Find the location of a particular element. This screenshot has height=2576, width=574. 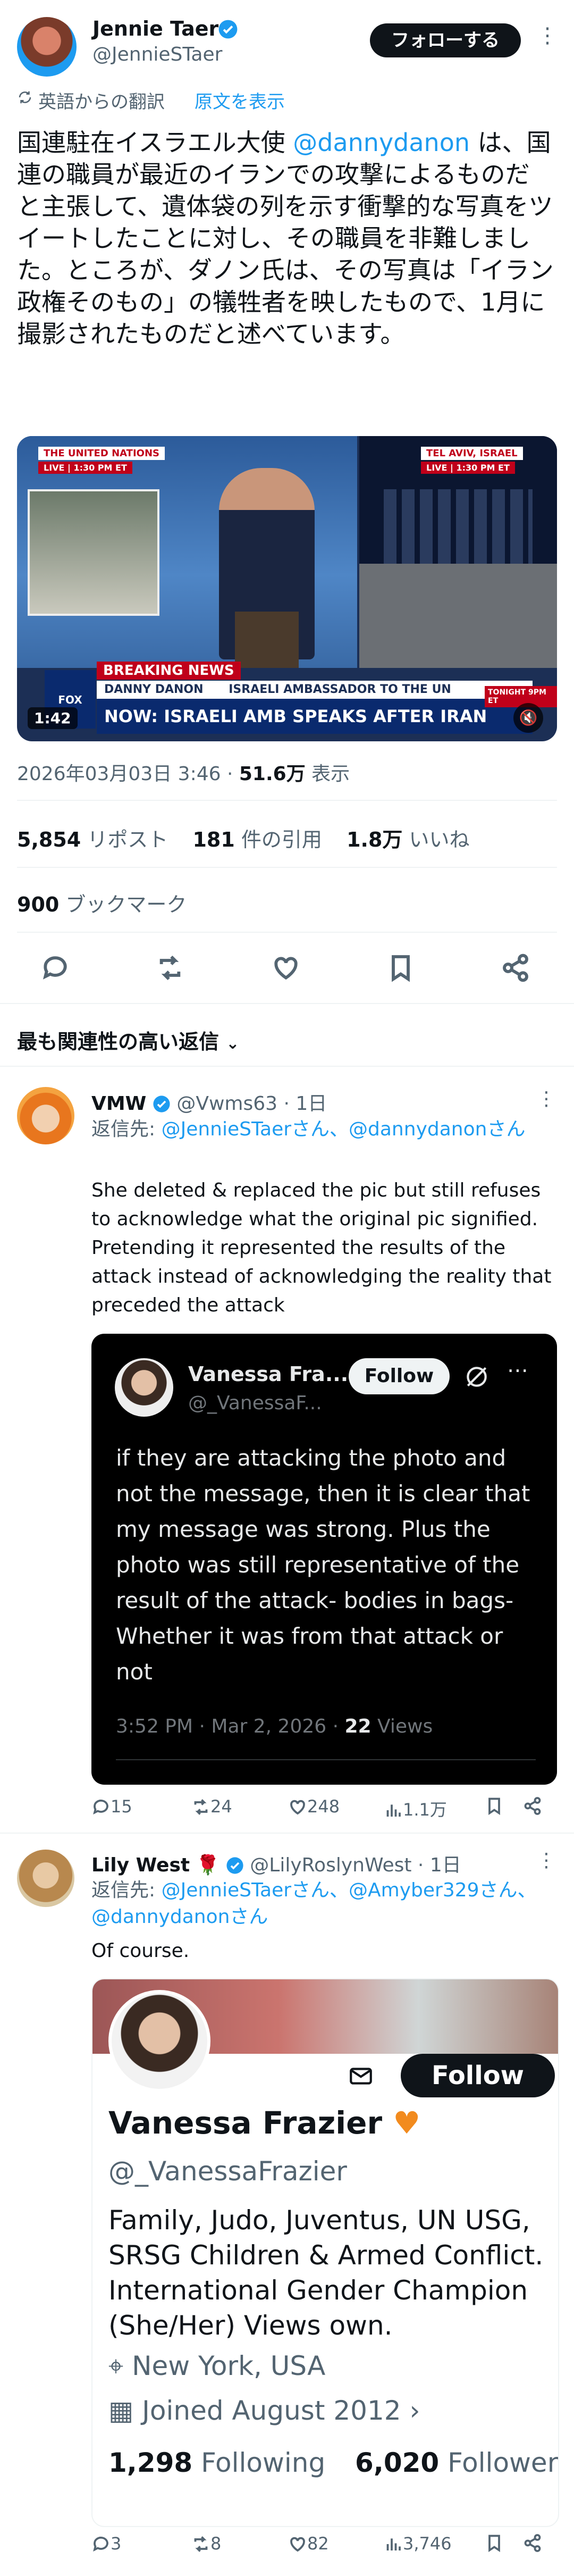

more-options-icon: ⋯ is located at coordinates (517, 1370).